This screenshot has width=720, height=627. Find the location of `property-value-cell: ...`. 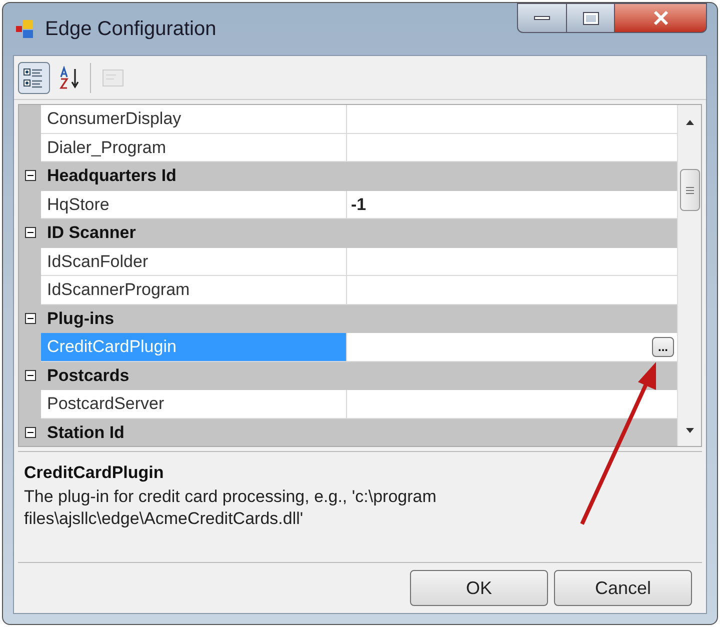

property-value-cell: ... is located at coordinates (512, 347).